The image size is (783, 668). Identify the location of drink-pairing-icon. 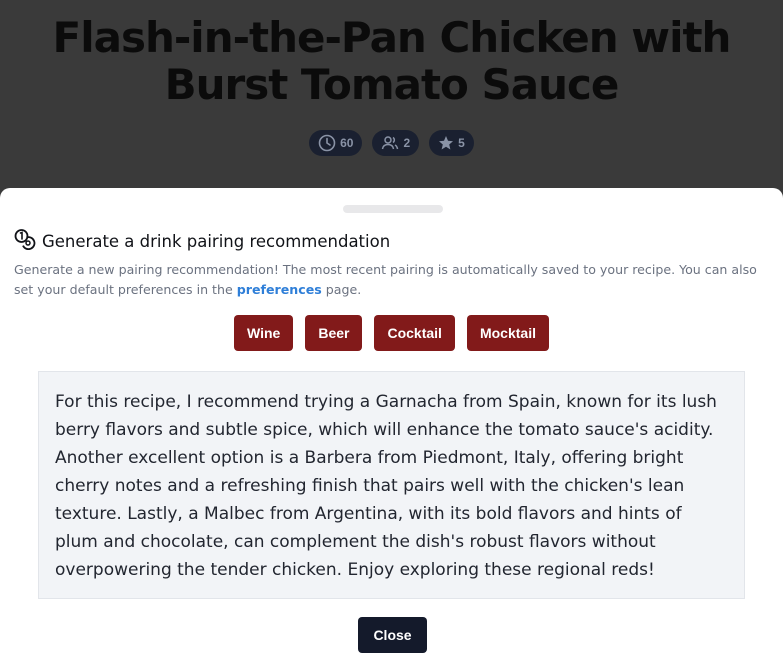
(25, 241).